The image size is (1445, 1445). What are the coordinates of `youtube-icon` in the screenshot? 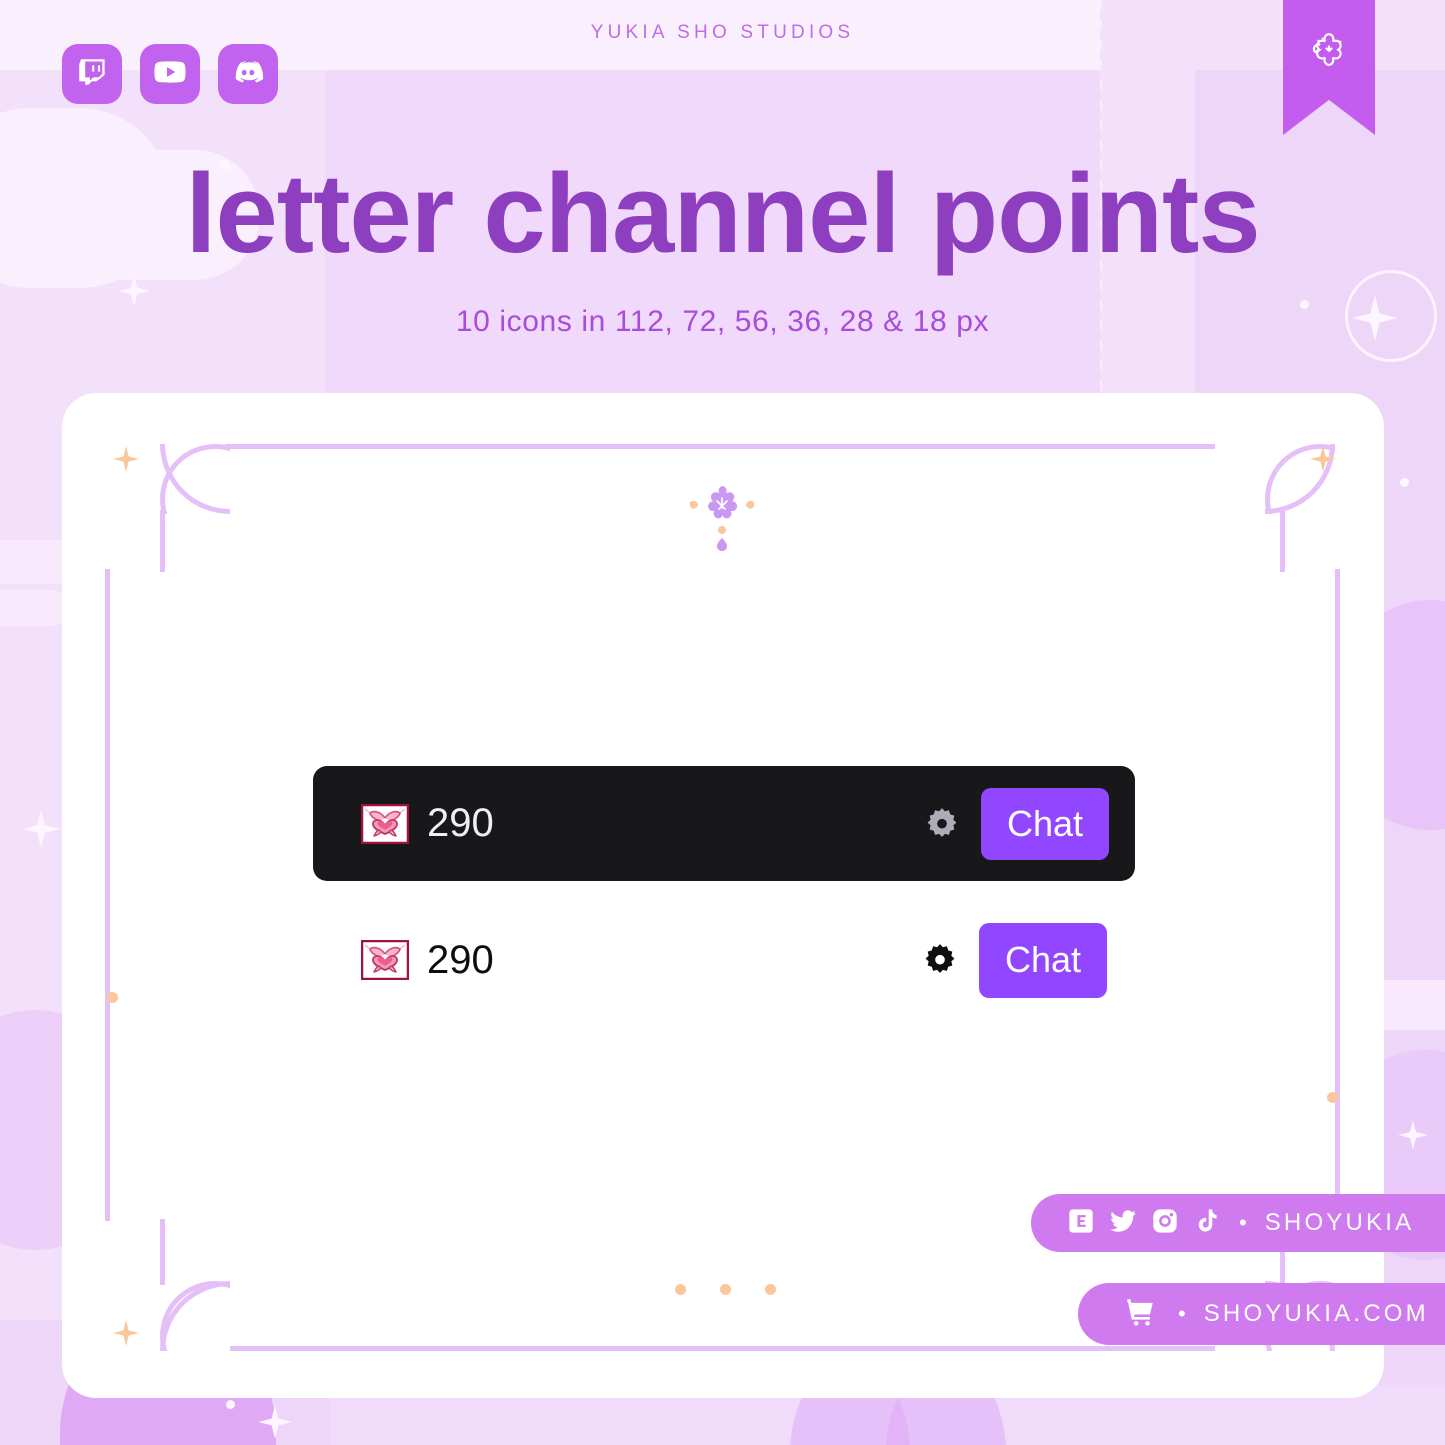 It's located at (170, 74).